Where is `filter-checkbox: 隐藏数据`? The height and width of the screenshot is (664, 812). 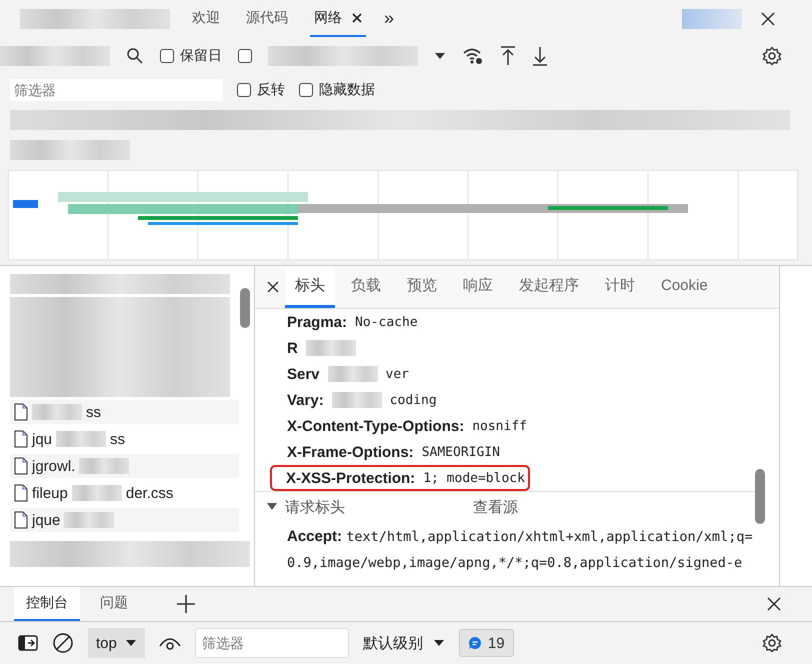
filter-checkbox: 隐藏数据 is located at coordinates (337, 90).